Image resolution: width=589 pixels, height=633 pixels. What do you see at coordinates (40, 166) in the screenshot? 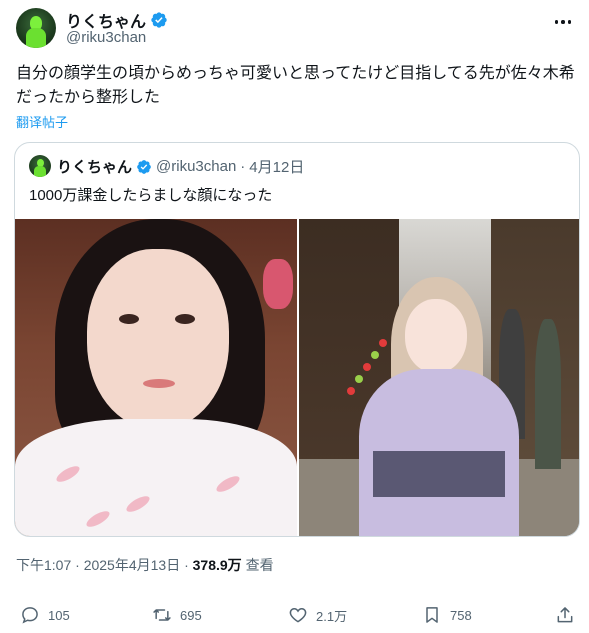
I see `quoted-author-avatar` at bounding box center [40, 166].